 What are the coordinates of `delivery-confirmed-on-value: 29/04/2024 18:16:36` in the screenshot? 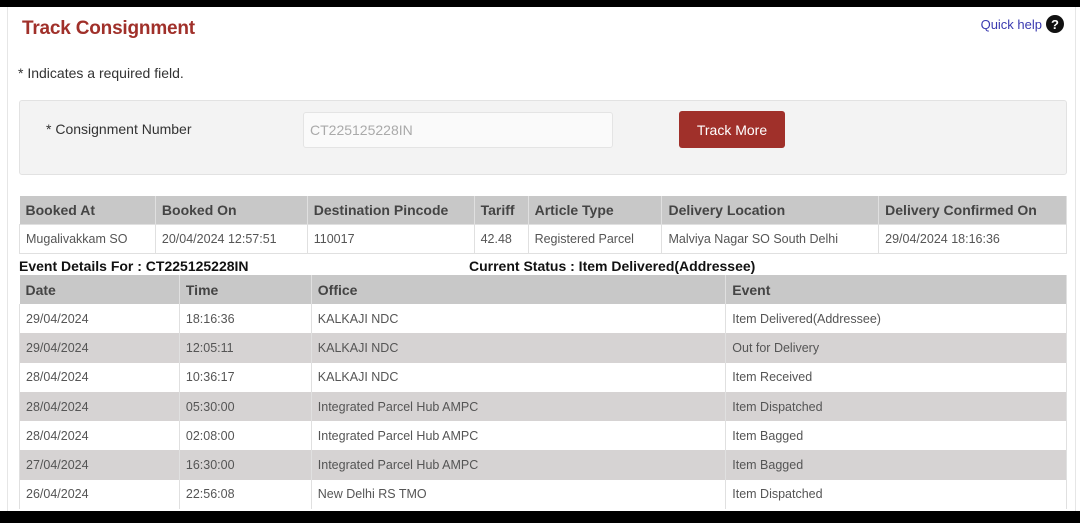 It's located at (972, 238).